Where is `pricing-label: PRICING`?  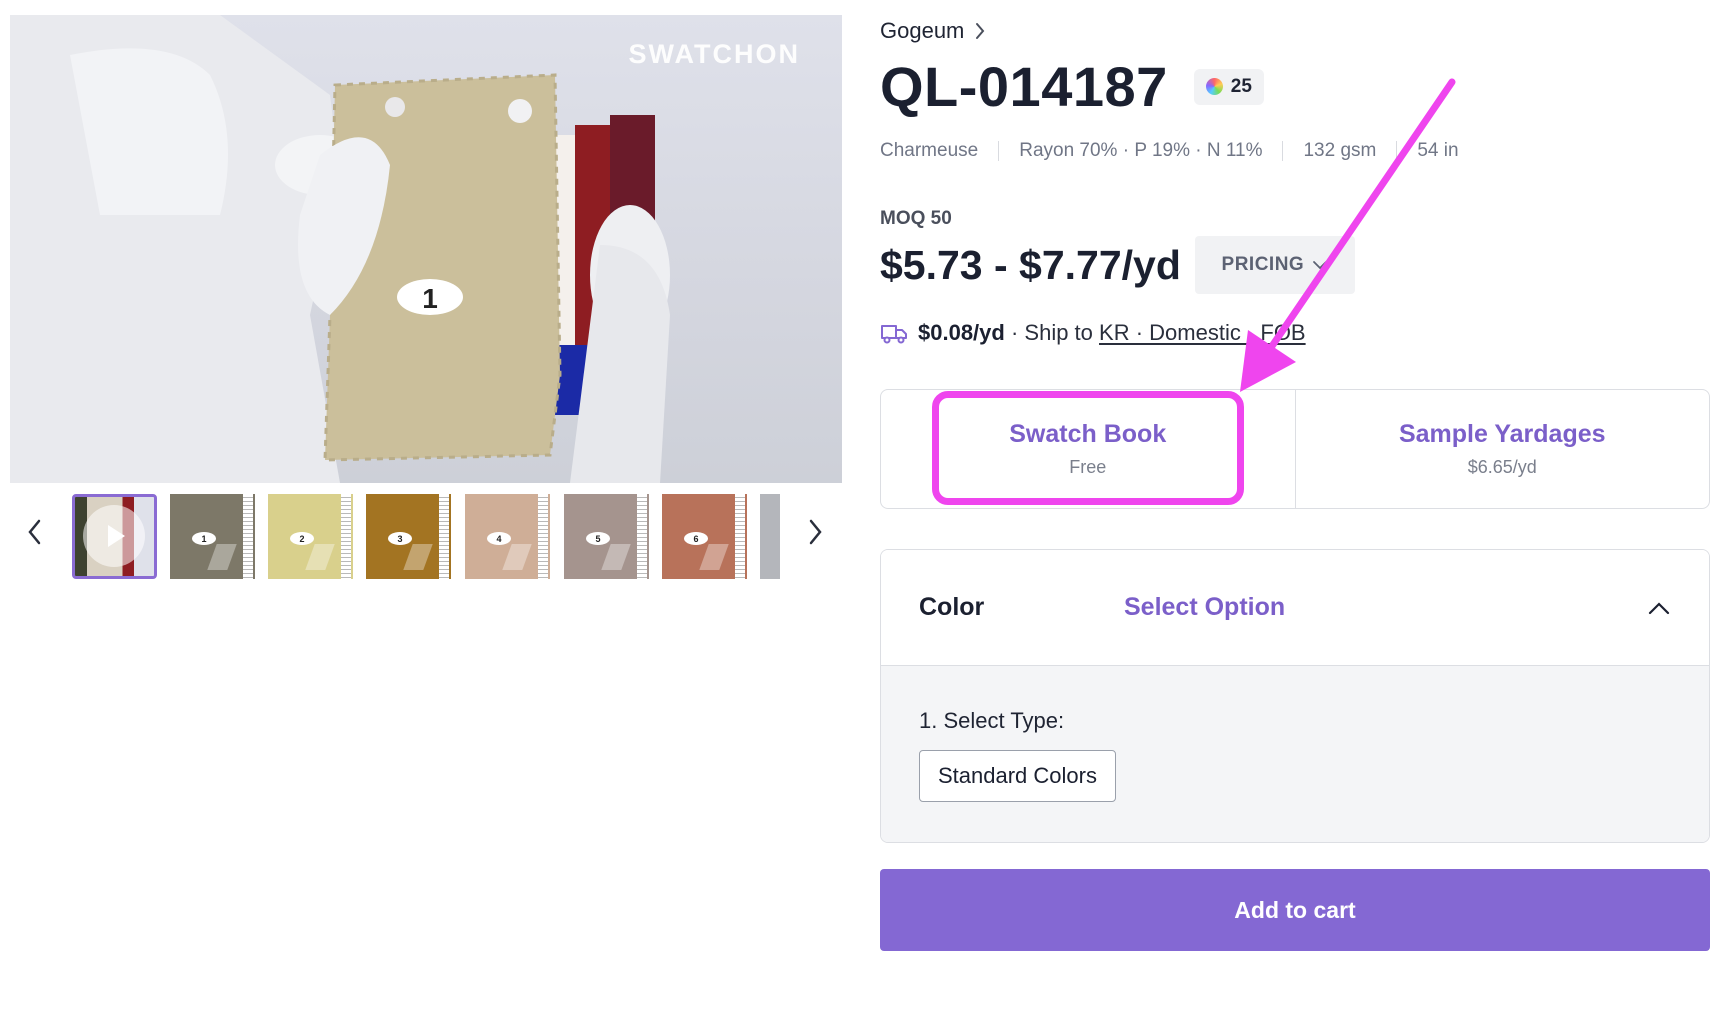 pricing-label: PRICING is located at coordinates (1263, 264).